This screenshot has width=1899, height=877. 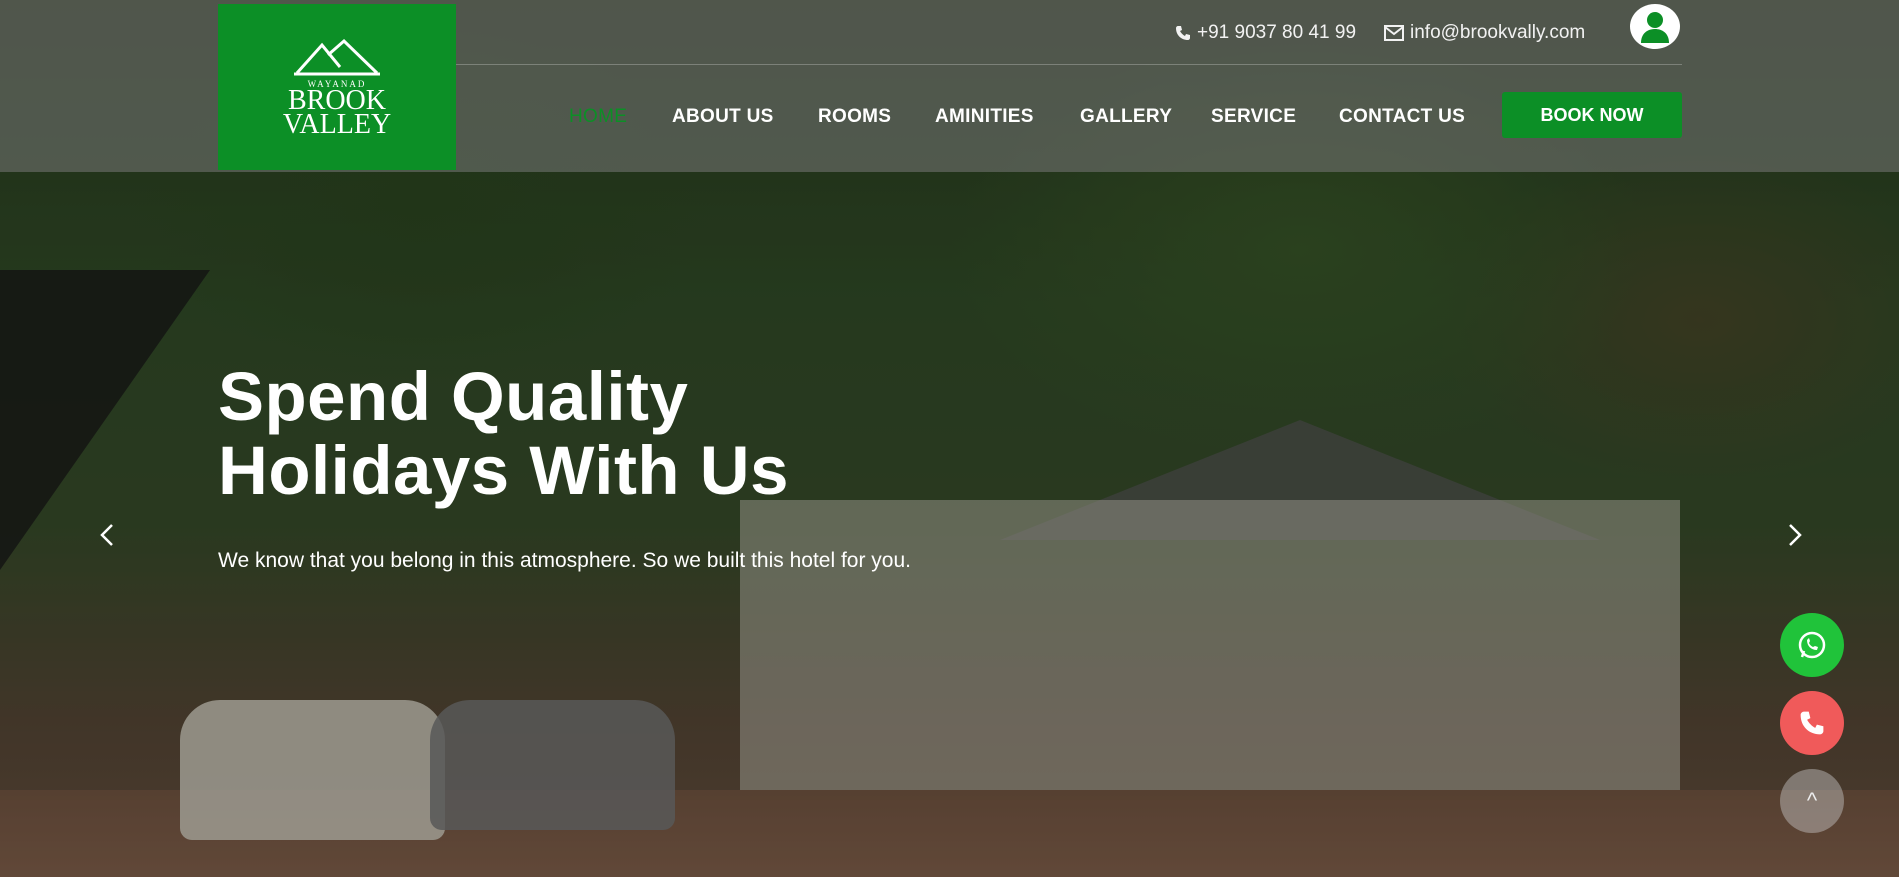 I want to click on whatsapp-button, so click(x=1812, y=645).